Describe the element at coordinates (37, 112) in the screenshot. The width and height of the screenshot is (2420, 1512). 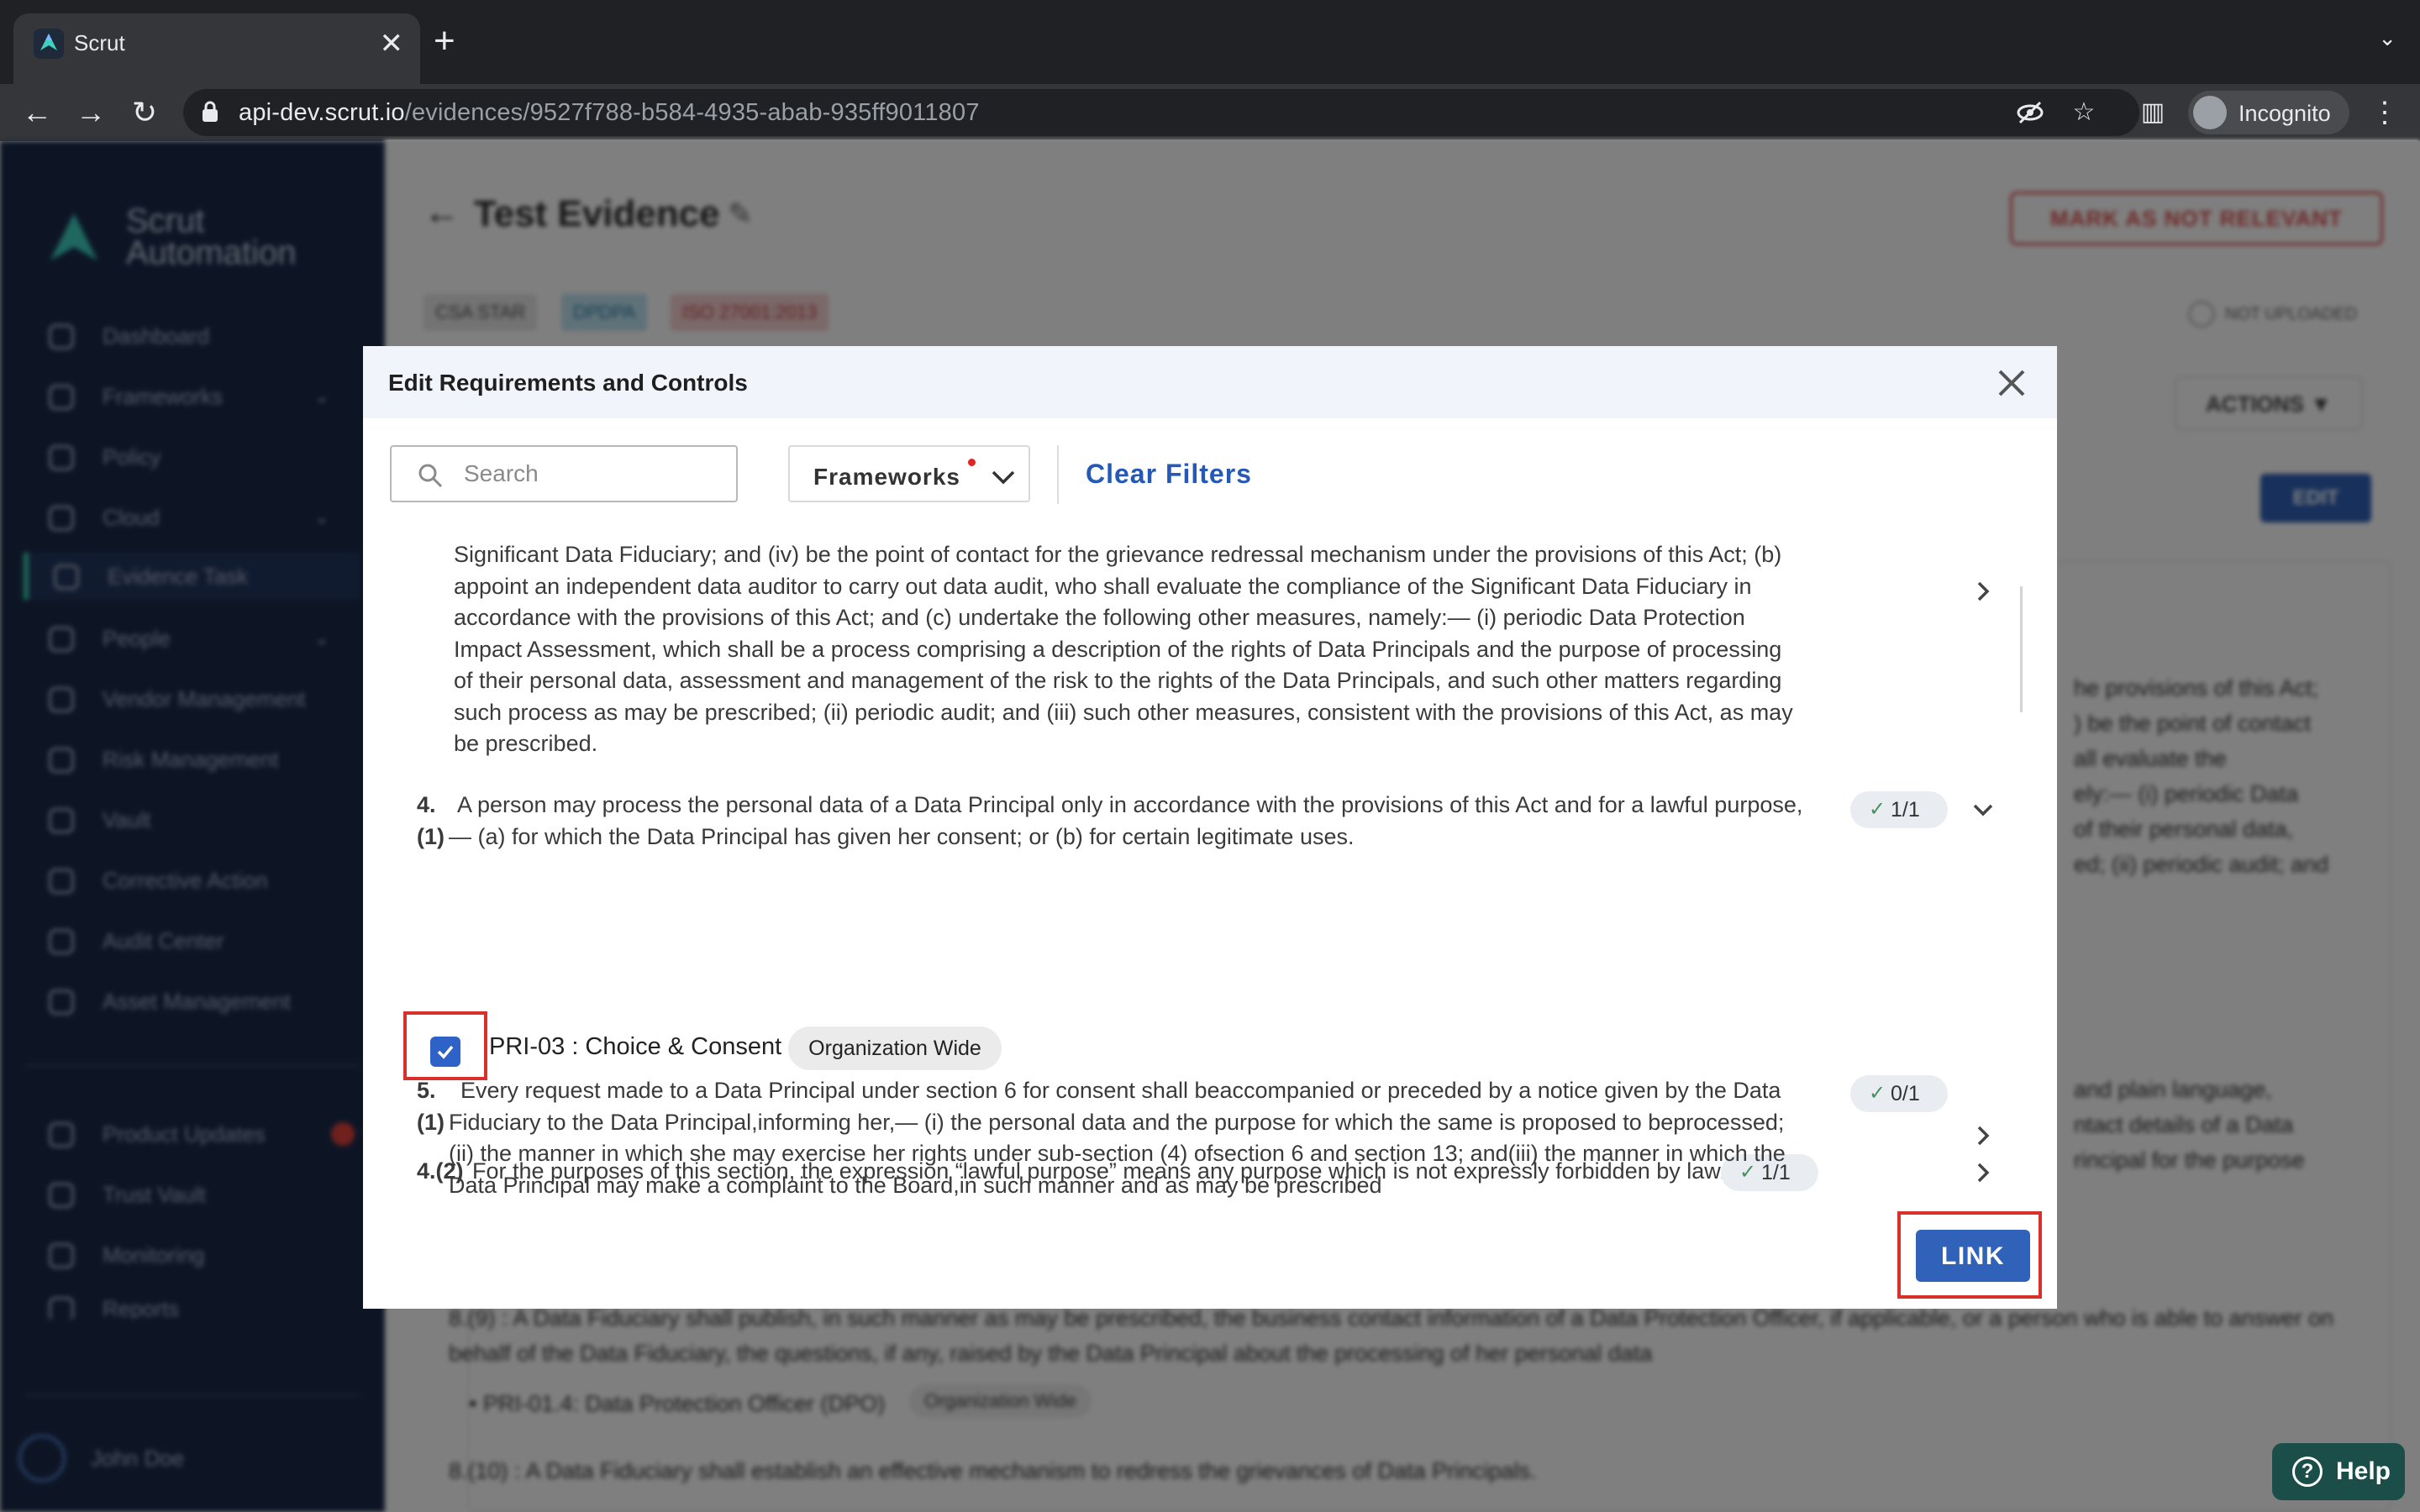
I see `back-icon: ←` at that location.